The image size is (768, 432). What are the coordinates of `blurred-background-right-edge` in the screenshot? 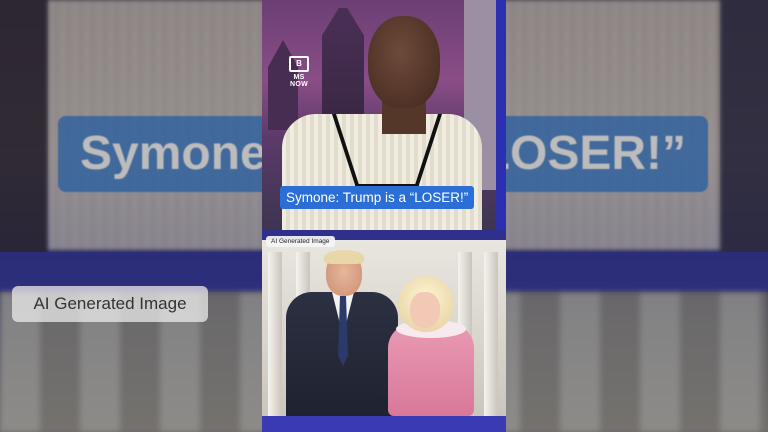 It's located at (744, 126).